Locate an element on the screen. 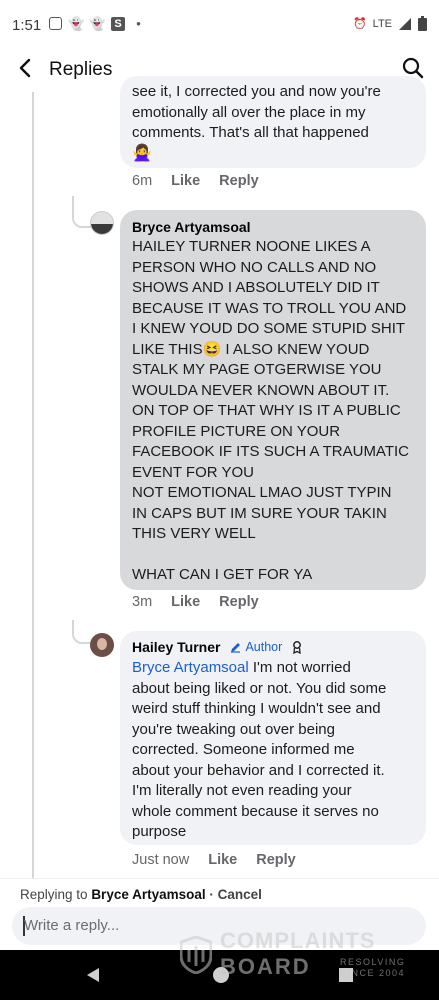  replying-name: Bryce Artyamsoal is located at coordinates (148, 894).